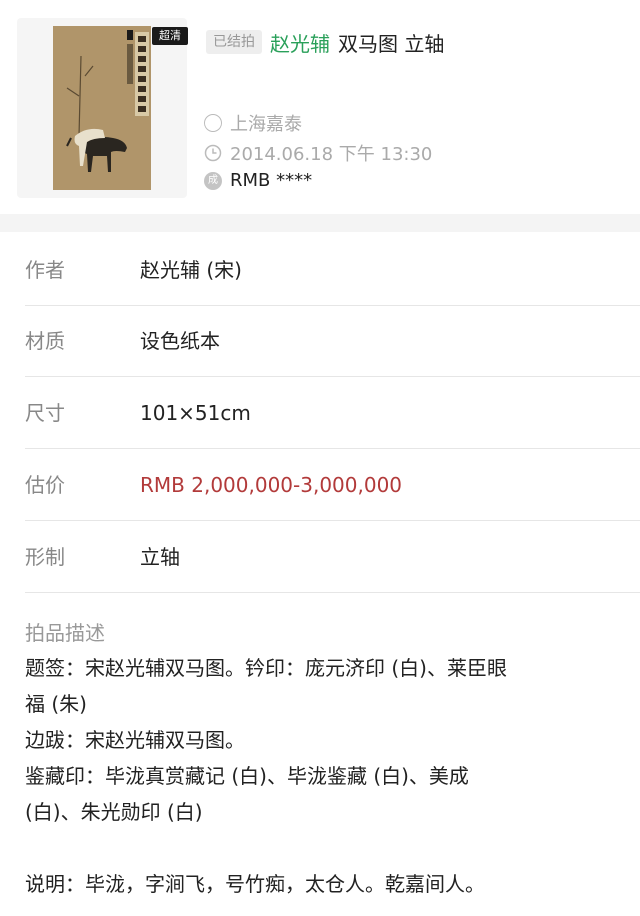 This screenshot has height=916, width=640. I want to click on detail-label: 材质, so click(45, 341).